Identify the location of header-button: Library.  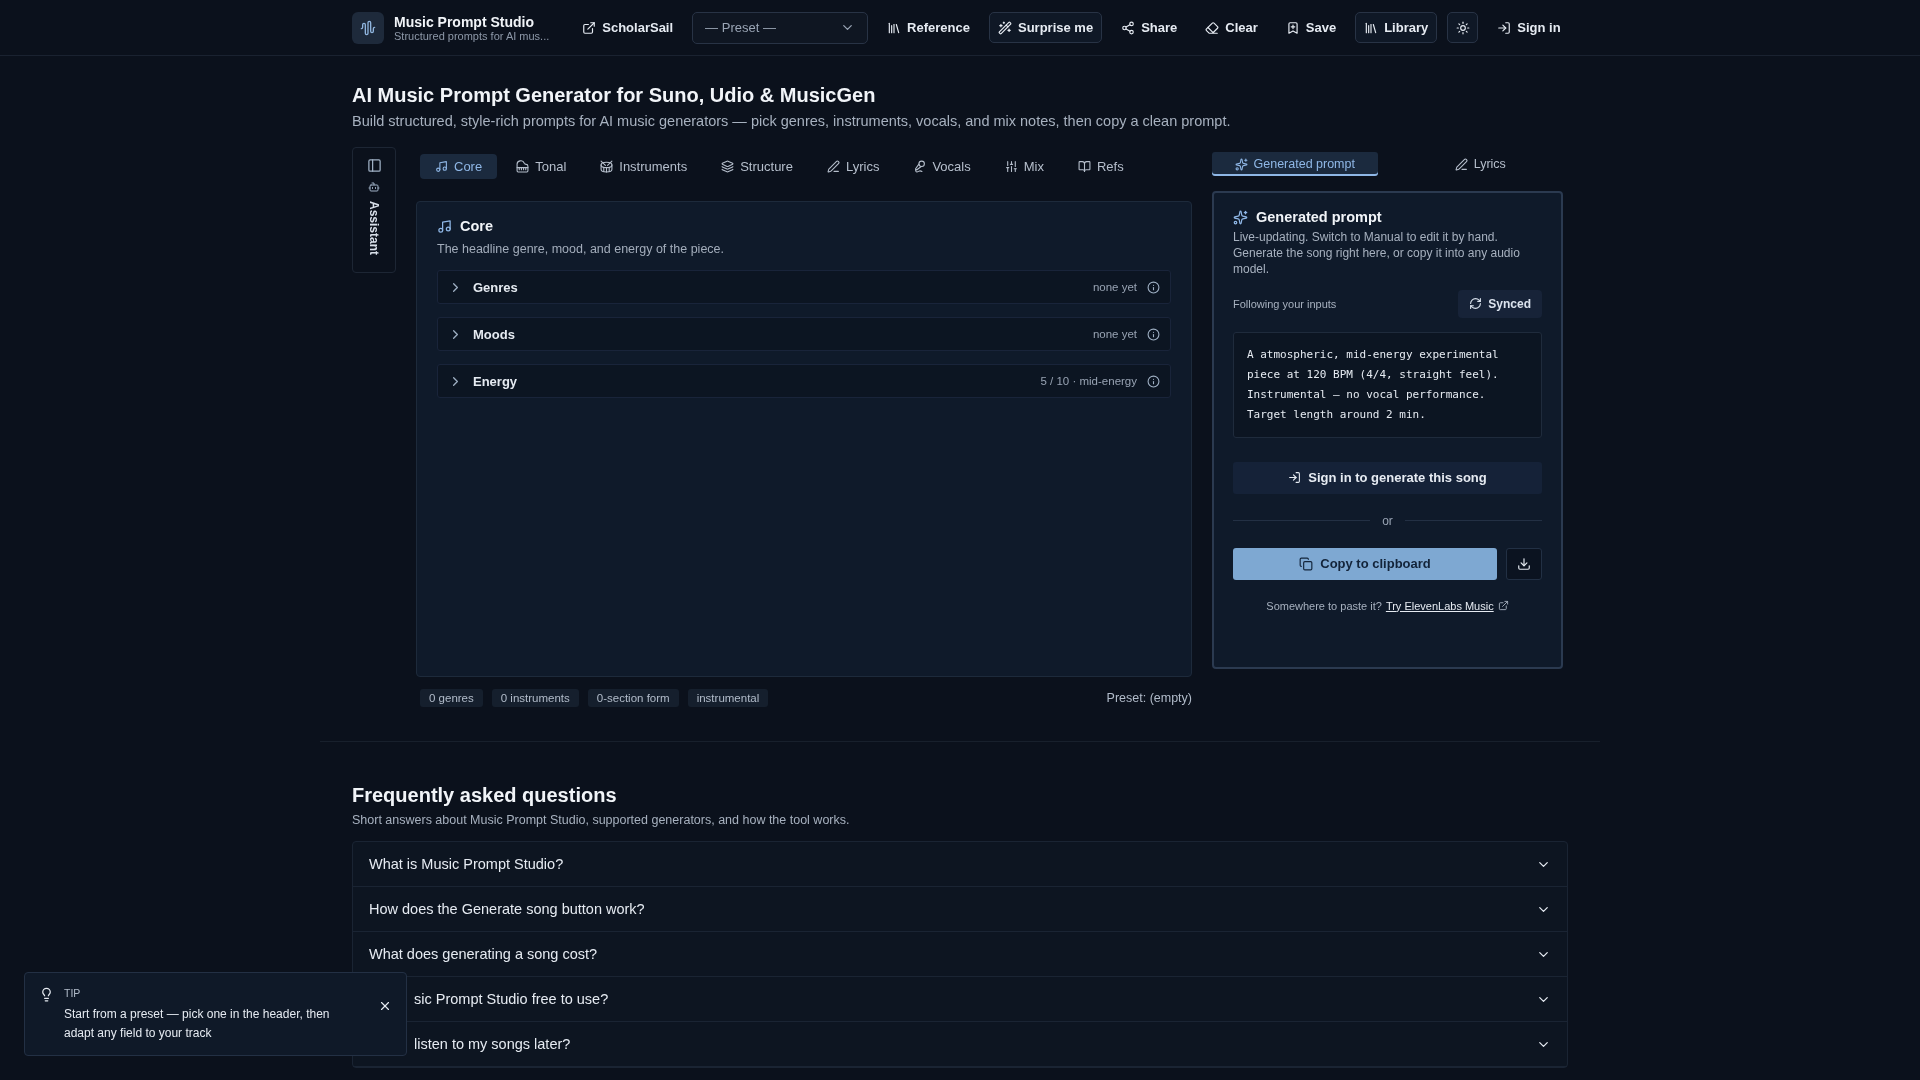
(1396, 27).